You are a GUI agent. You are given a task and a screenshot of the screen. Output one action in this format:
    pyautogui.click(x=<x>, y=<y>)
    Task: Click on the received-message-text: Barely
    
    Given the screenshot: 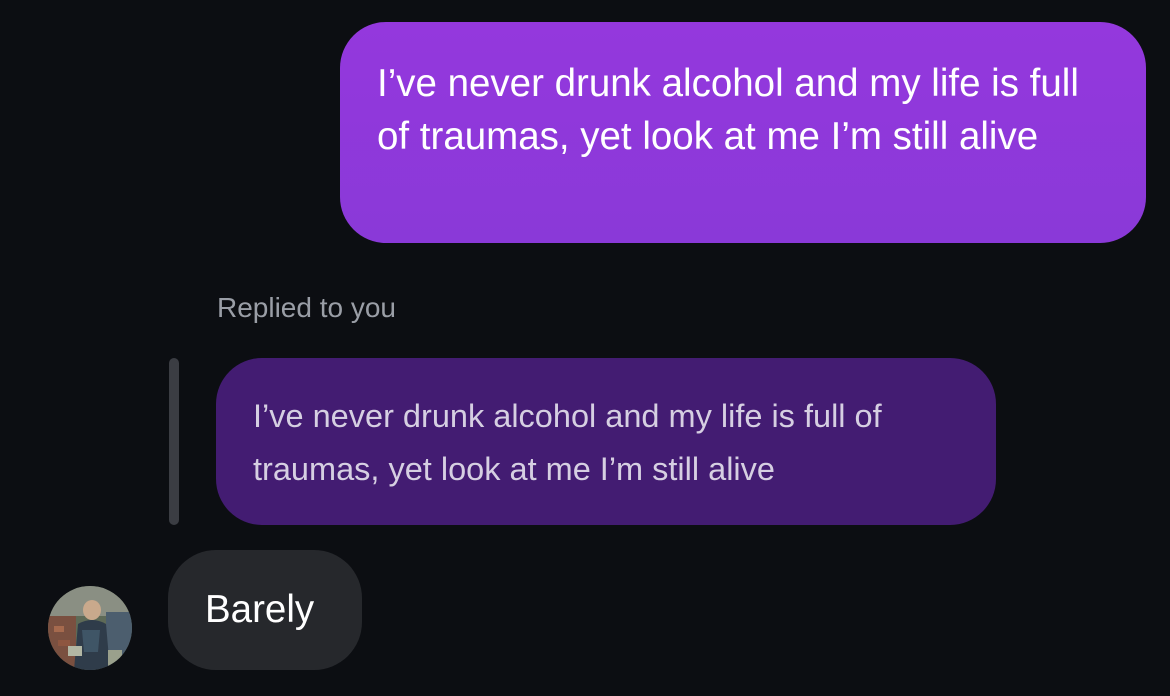 What is the action you would take?
    pyautogui.click(x=260, y=609)
    